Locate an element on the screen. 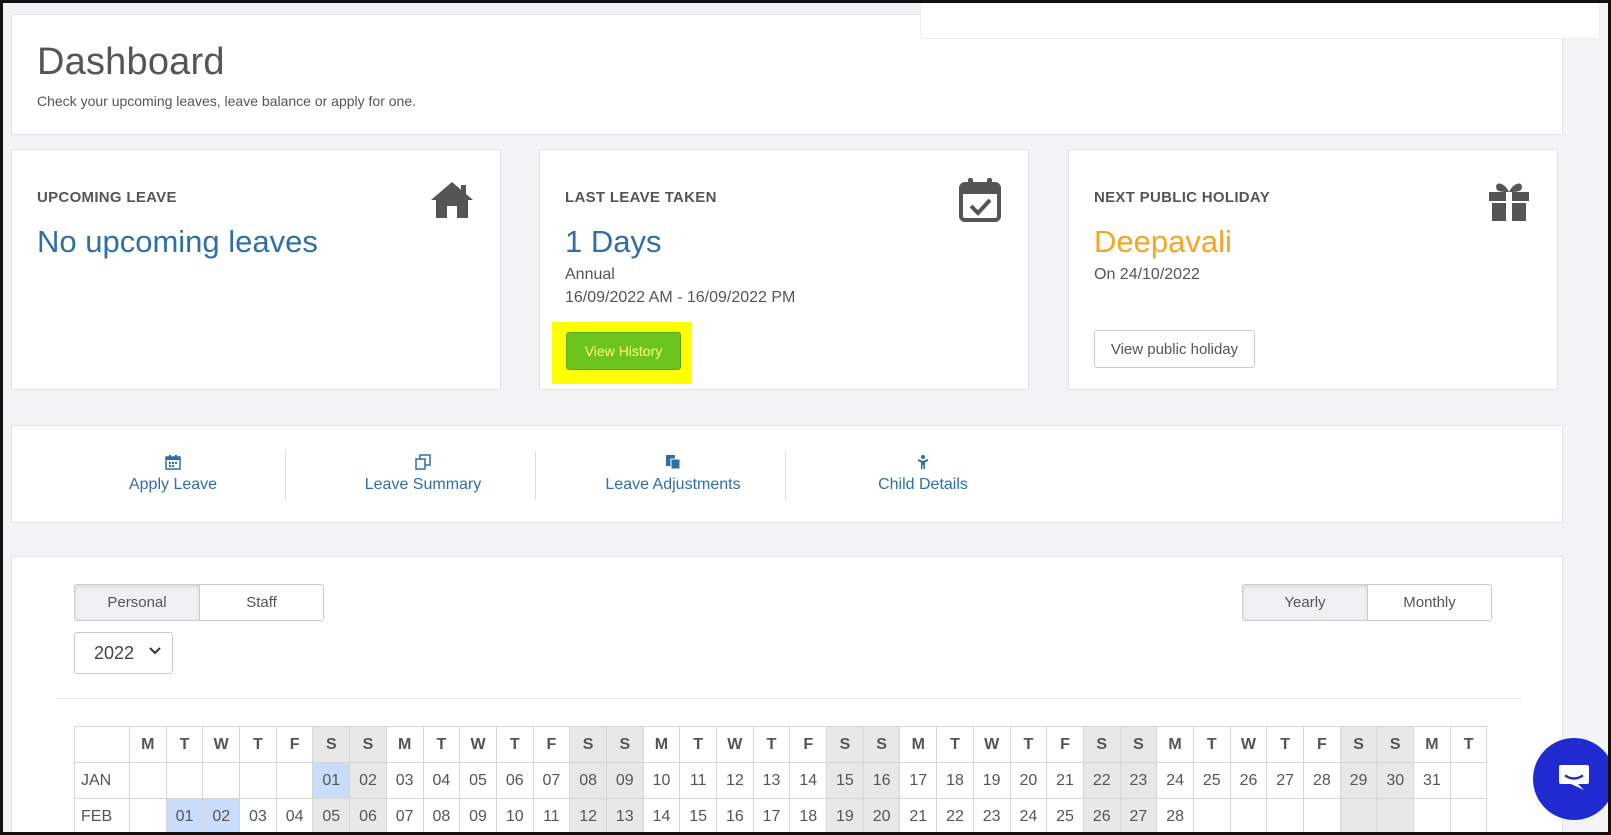 The height and width of the screenshot is (835, 1611). view-public-holiday-button: View public holiday is located at coordinates (1174, 349).